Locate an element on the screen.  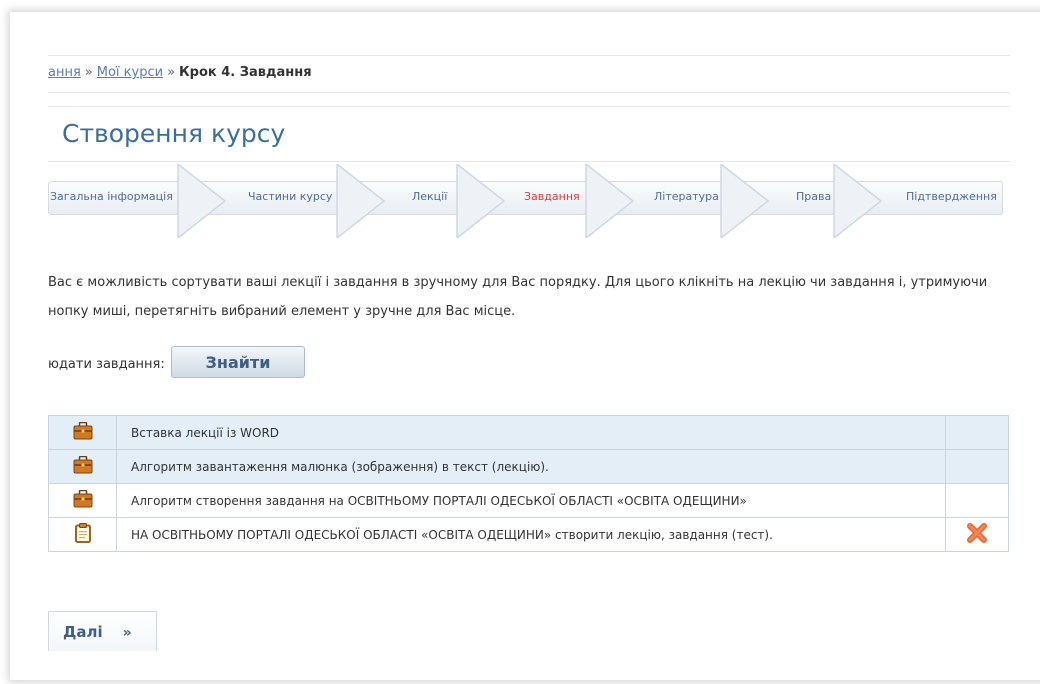
step-confirmation: Підтвердження is located at coordinates (951, 196).